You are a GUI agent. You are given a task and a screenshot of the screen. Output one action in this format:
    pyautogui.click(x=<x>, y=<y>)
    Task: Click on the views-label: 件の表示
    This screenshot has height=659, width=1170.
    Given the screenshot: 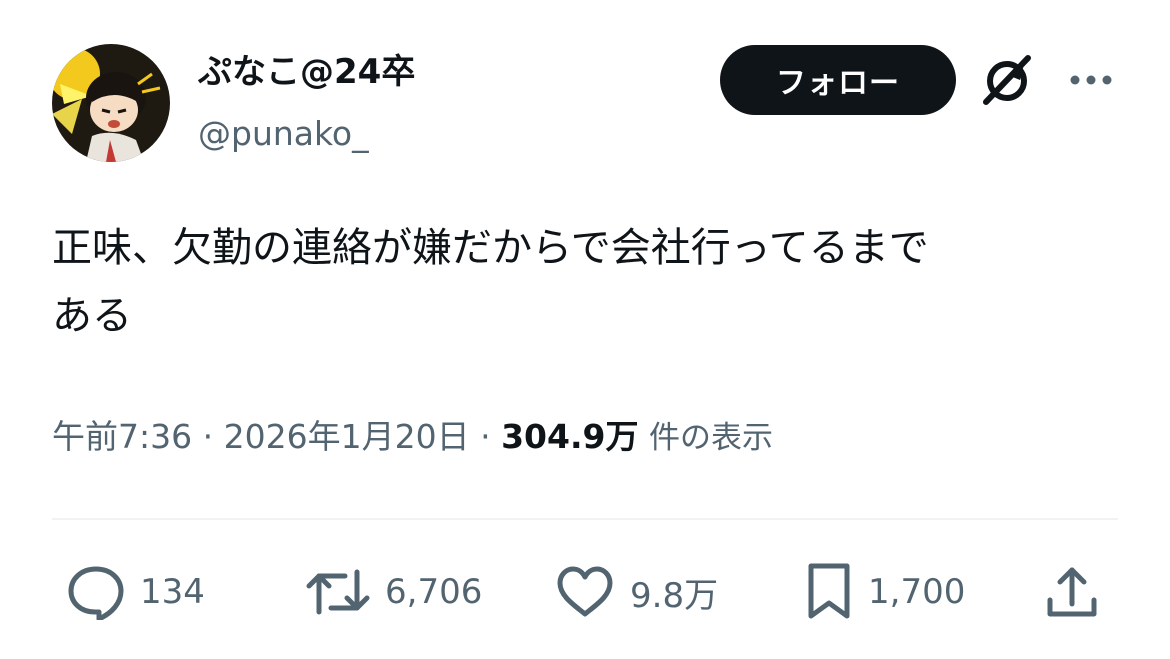 What is the action you would take?
    pyautogui.click(x=710, y=438)
    